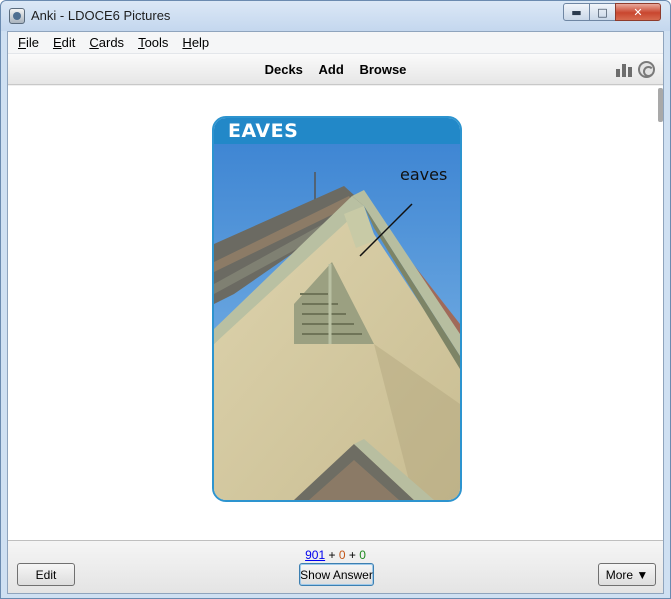  What do you see at coordinates (660, 105) in the screenshot?
I see `scrollbar-thumb` at bounding box center [660, 105].